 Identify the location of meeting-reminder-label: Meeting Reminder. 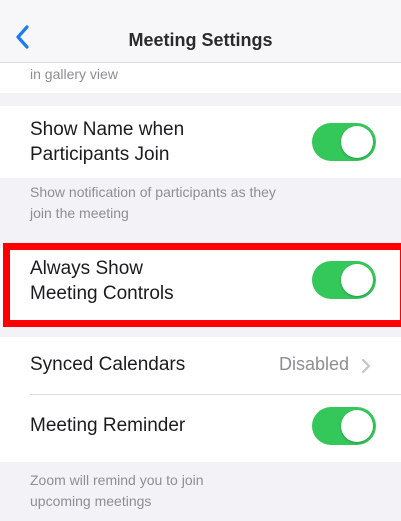
(108, 425).